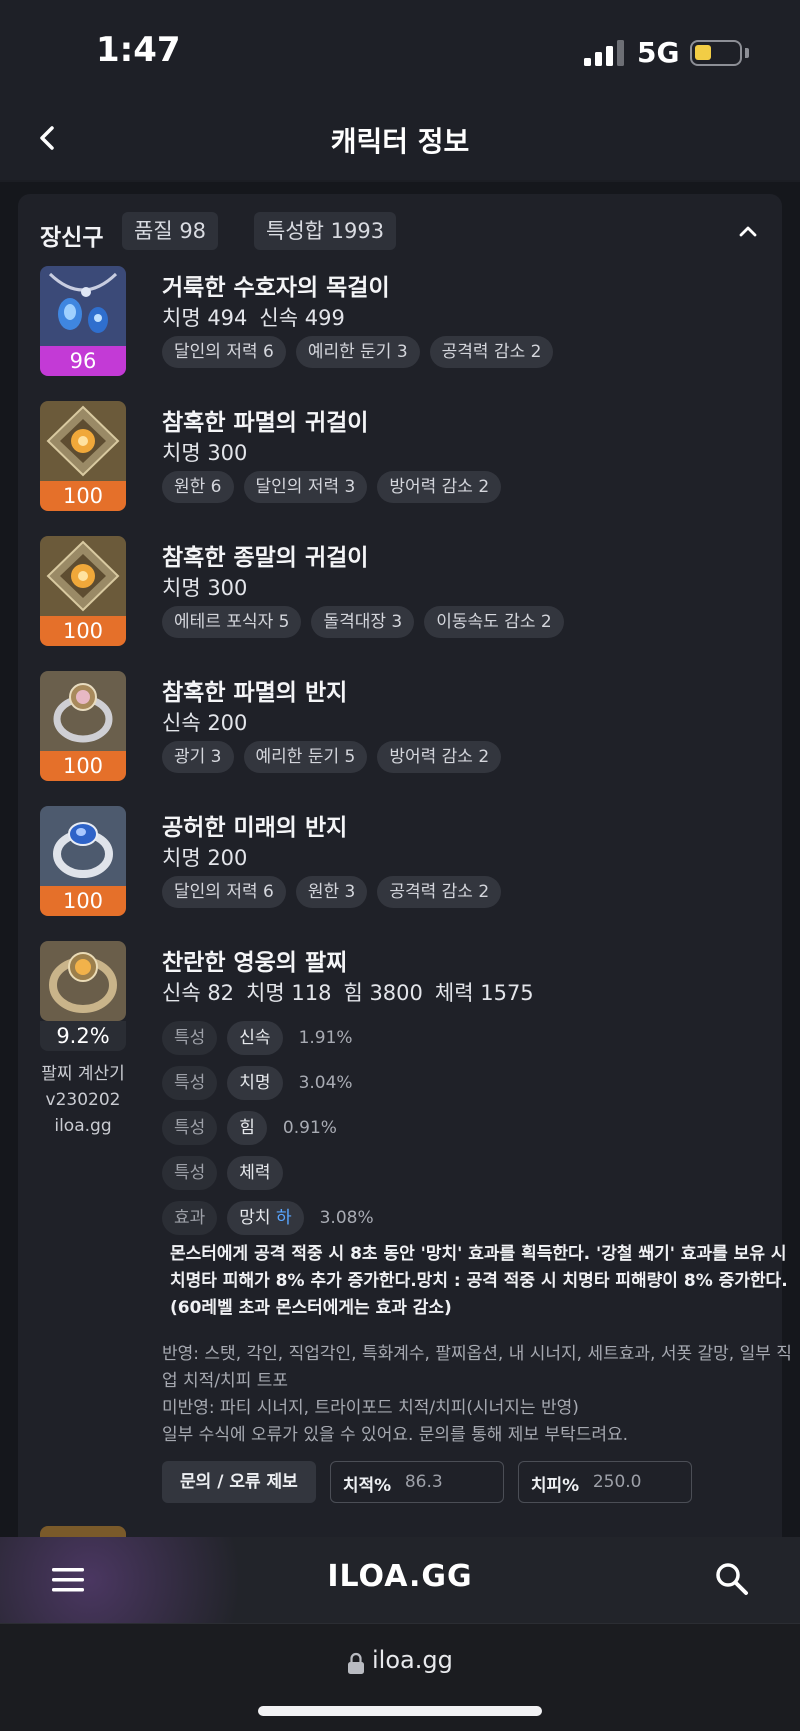  What do you see at coordinates (302, 318) in the screenshot?
I see `stat-value: 신속 499` at bounding box center [302, 318].